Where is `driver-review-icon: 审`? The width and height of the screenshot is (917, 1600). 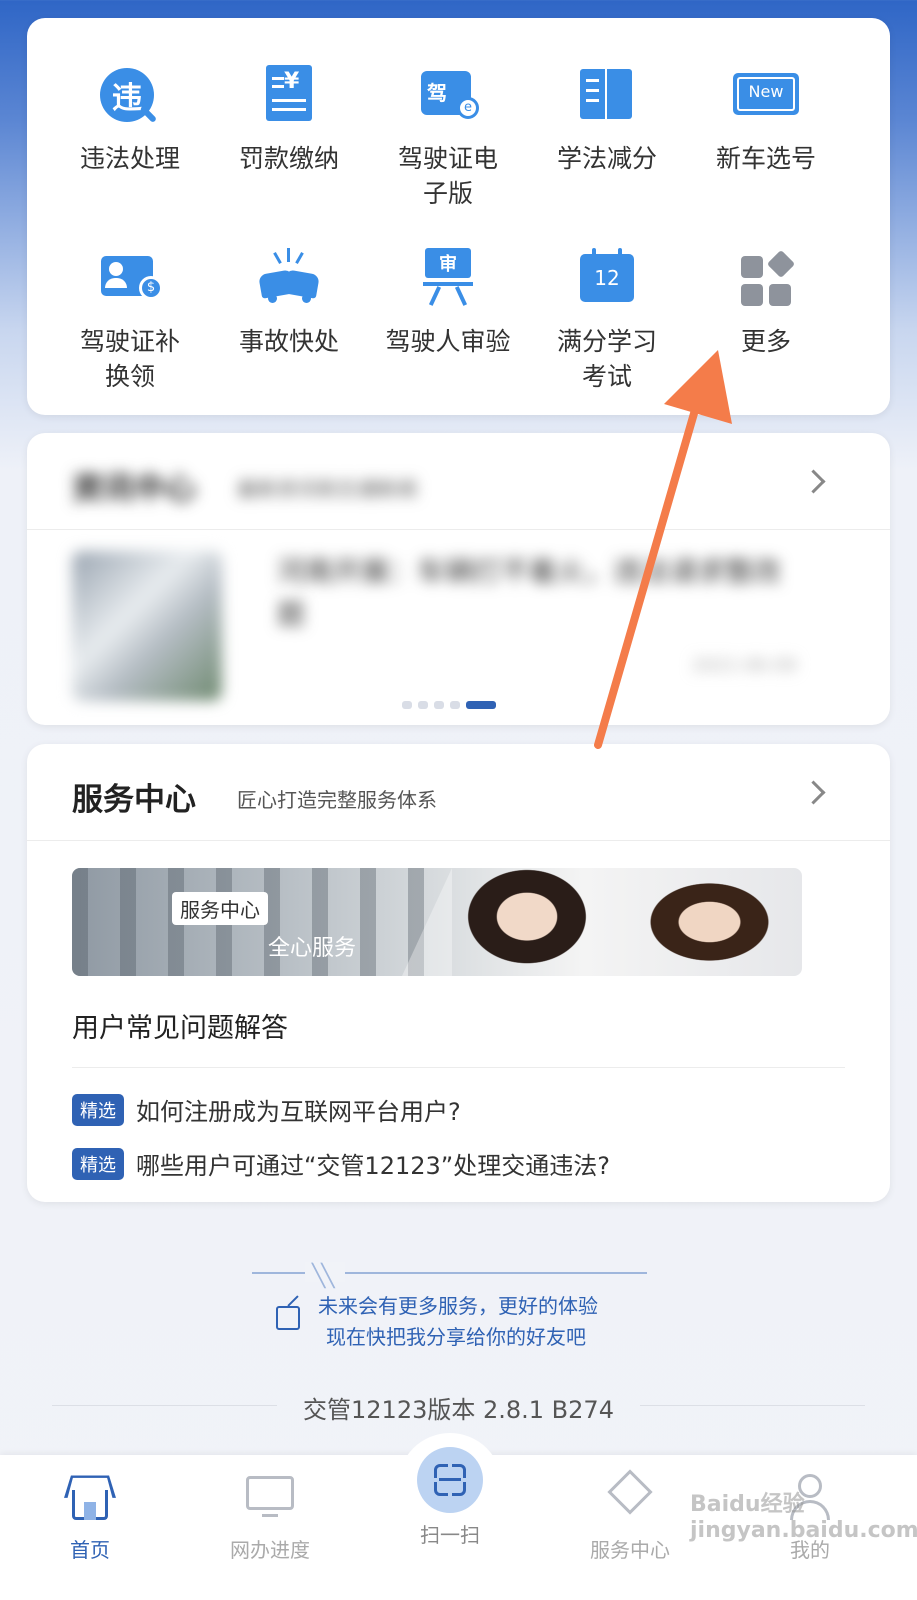
driver-review-icon: 审 is located at coordinates (448, 281).